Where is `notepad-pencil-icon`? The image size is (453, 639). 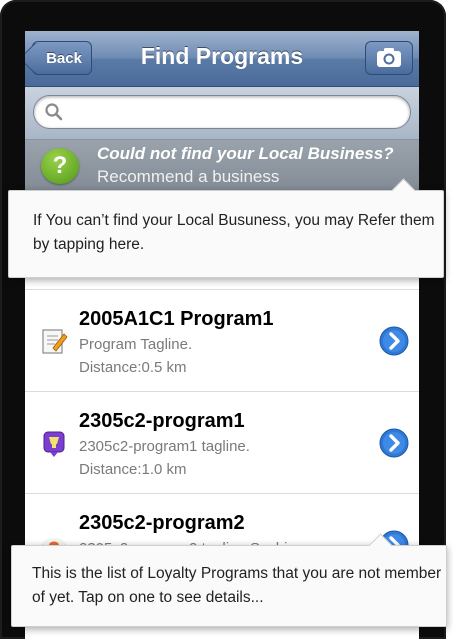 notepad-pencil-icon is located at coordinates (55, 341).